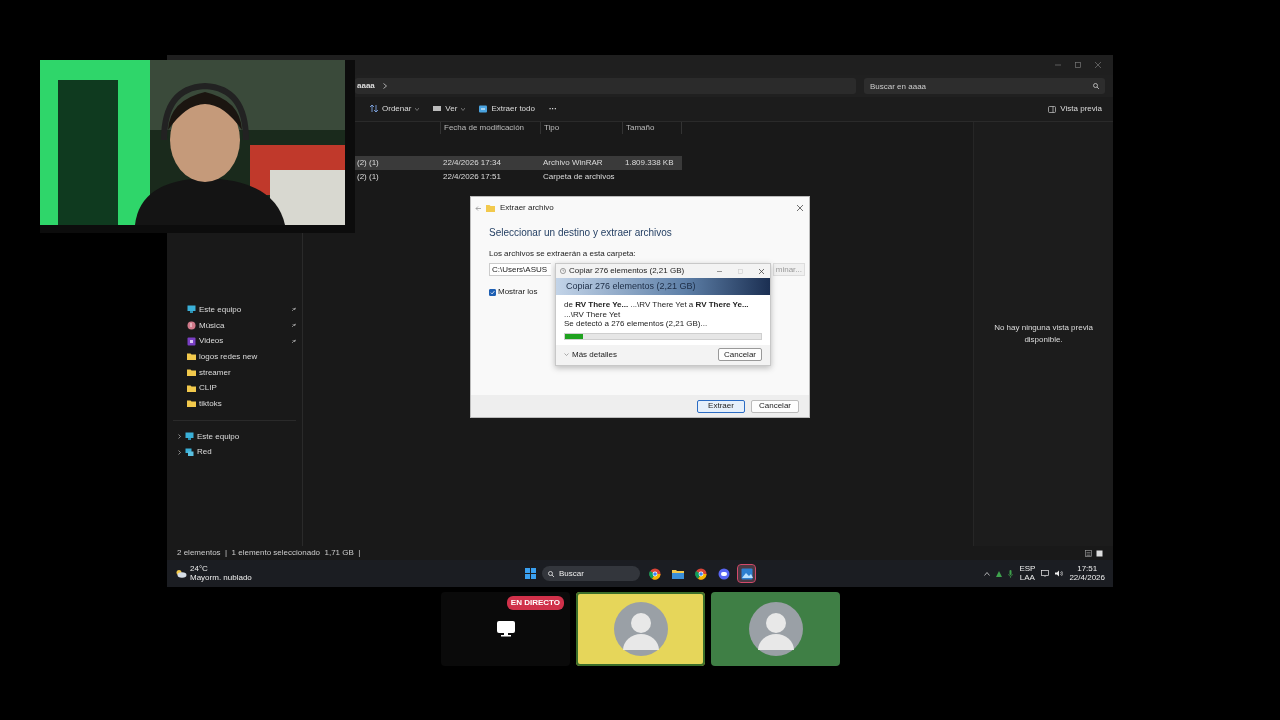  What do you see at coordinates (649, 162) in the screenshot?
I see `table-cell: 1.809.338 KB` at bounding box center [649, 162].